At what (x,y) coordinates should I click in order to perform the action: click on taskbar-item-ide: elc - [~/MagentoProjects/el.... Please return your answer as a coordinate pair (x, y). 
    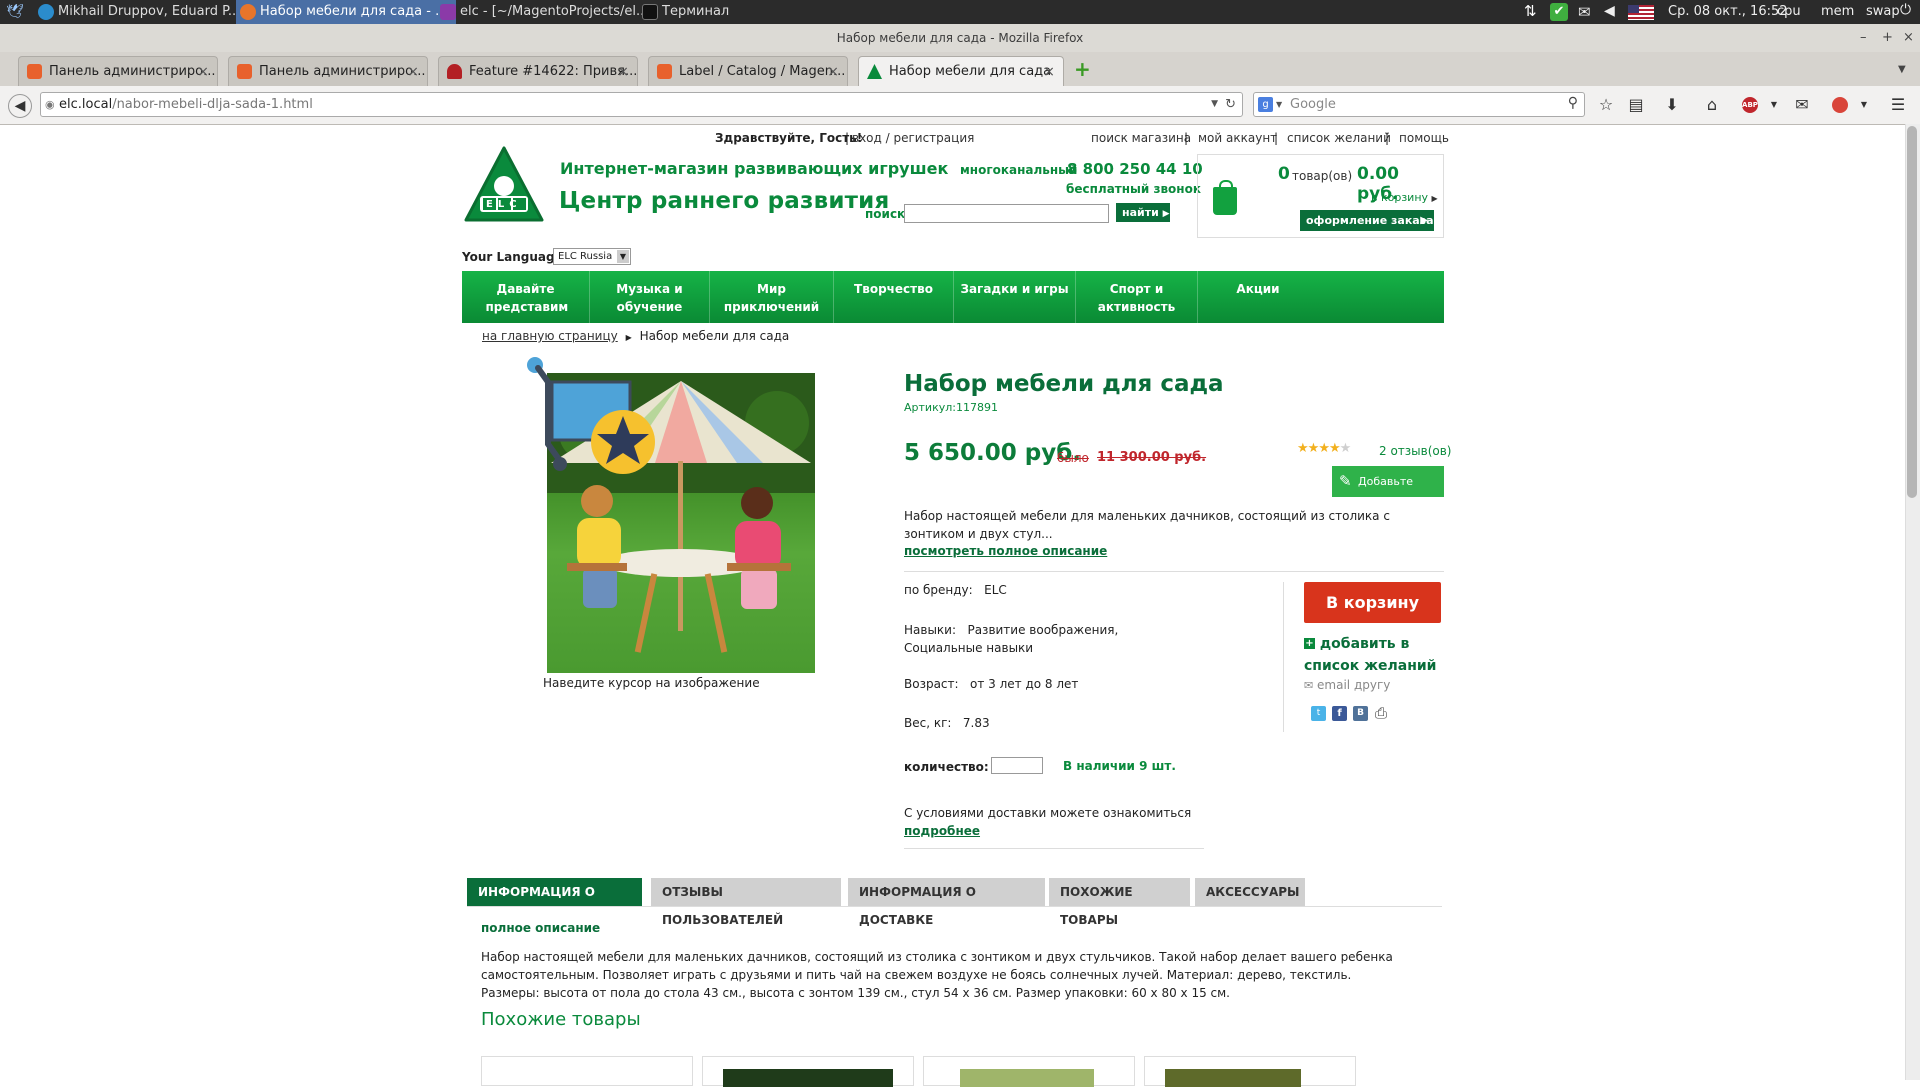
    Looking at the image, I should click on (546, 12).